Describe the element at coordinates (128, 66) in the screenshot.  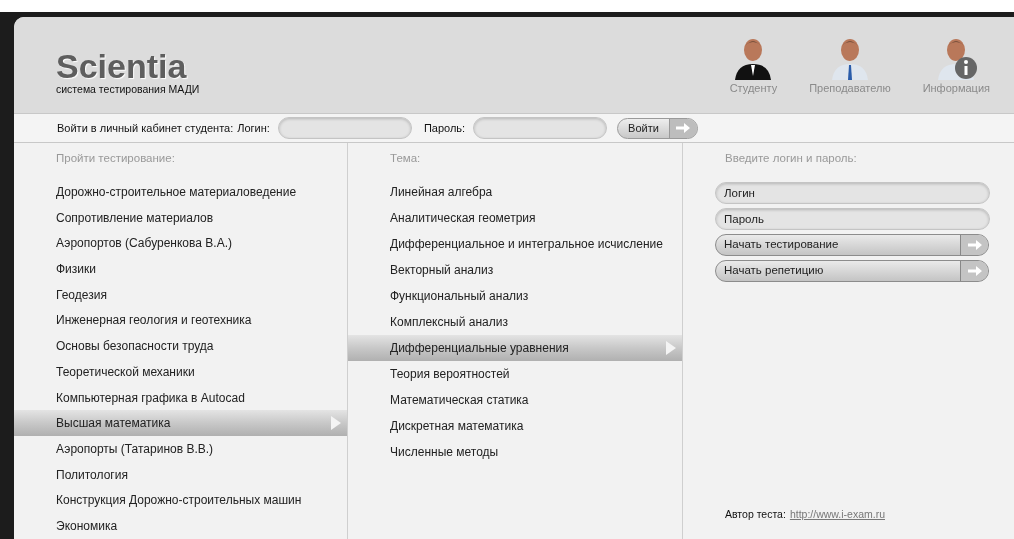
I see `logo: Scientia` at that location.